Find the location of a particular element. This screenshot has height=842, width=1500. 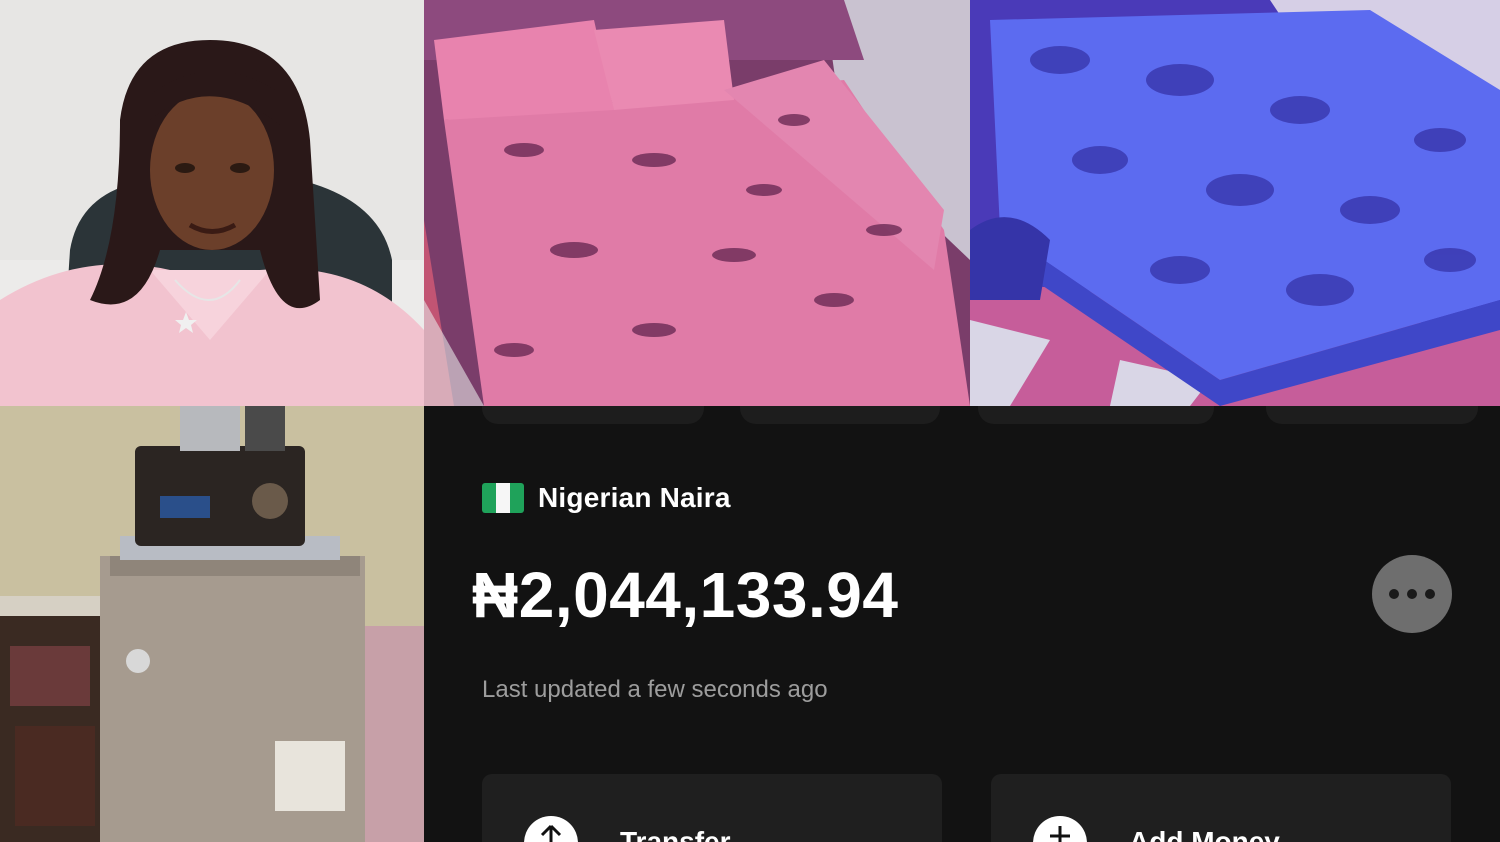

transfer-label: Transfer is located at coordinates (675, 834).